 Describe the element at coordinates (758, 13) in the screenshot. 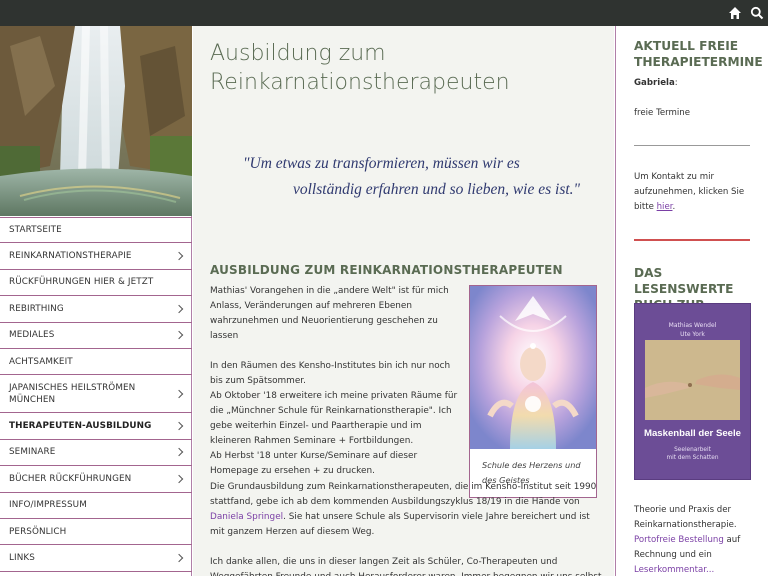

I see `search-icon` at that location.